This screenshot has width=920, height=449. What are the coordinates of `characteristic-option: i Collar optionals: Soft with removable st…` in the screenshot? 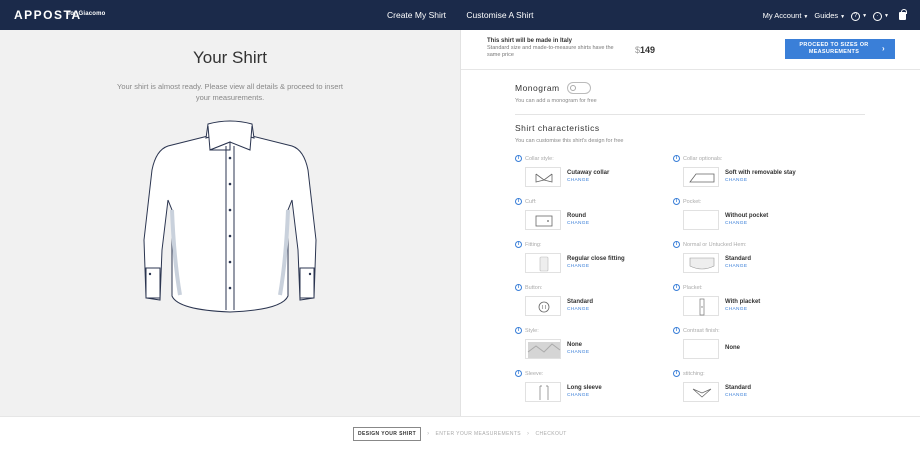 It's located at (753, 173).